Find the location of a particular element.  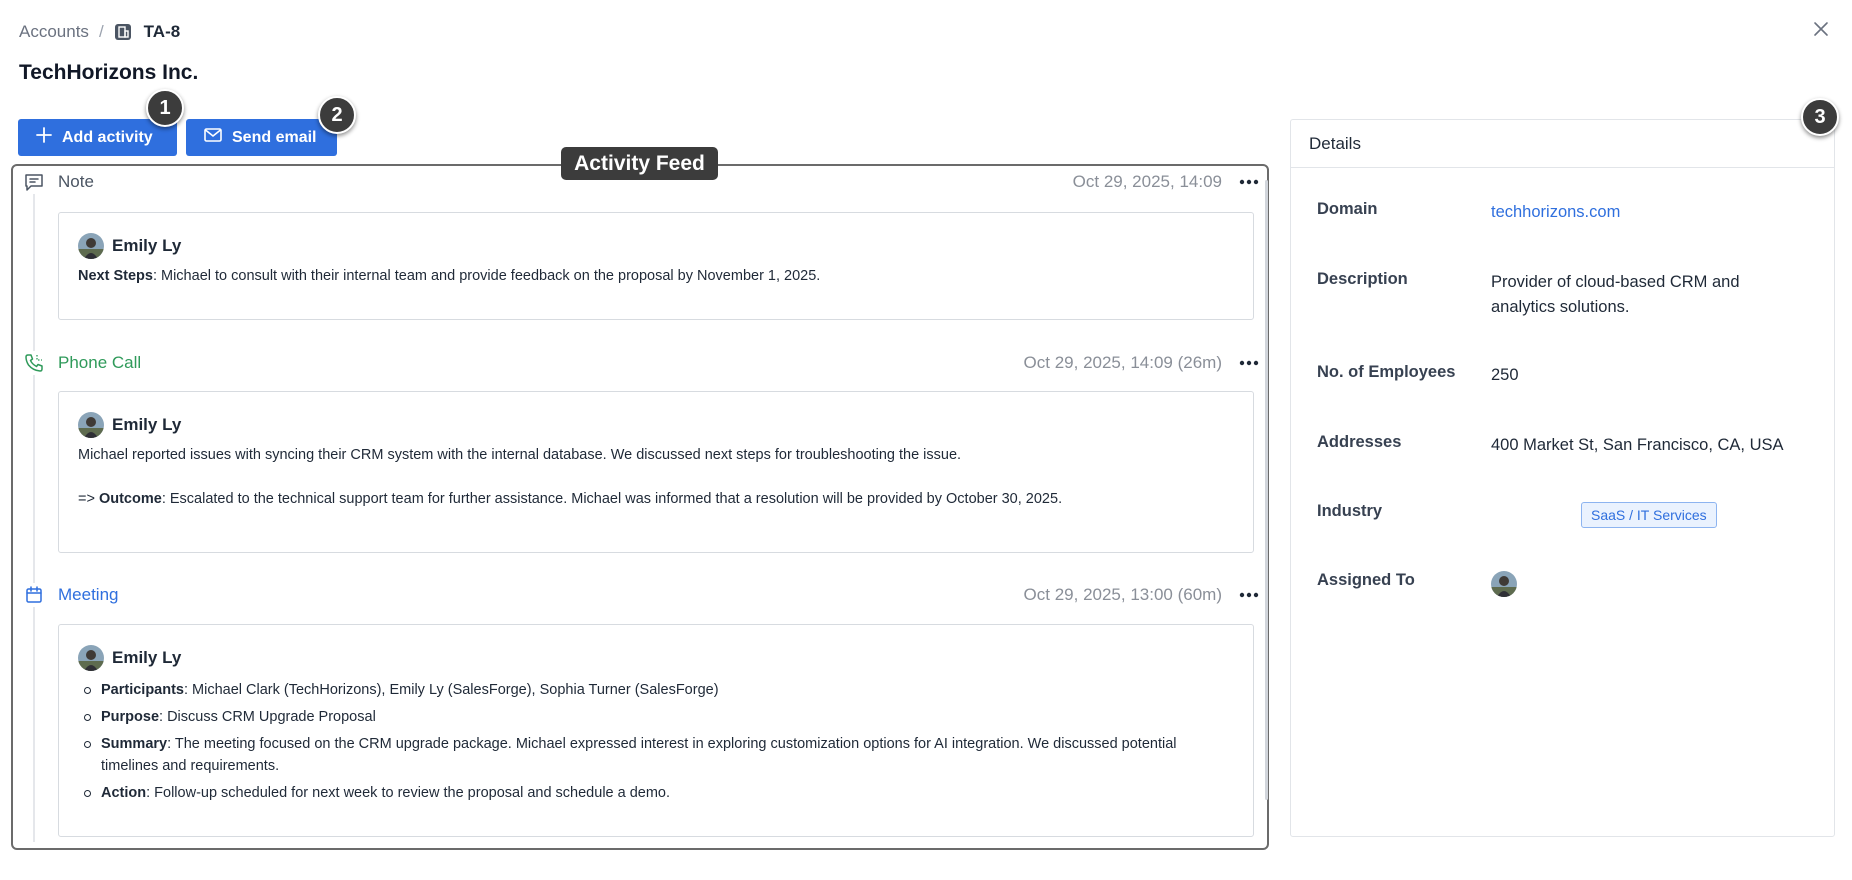

detail-row-industry: Industry SaaS / IT Services is located at coordinates (1567, 515).